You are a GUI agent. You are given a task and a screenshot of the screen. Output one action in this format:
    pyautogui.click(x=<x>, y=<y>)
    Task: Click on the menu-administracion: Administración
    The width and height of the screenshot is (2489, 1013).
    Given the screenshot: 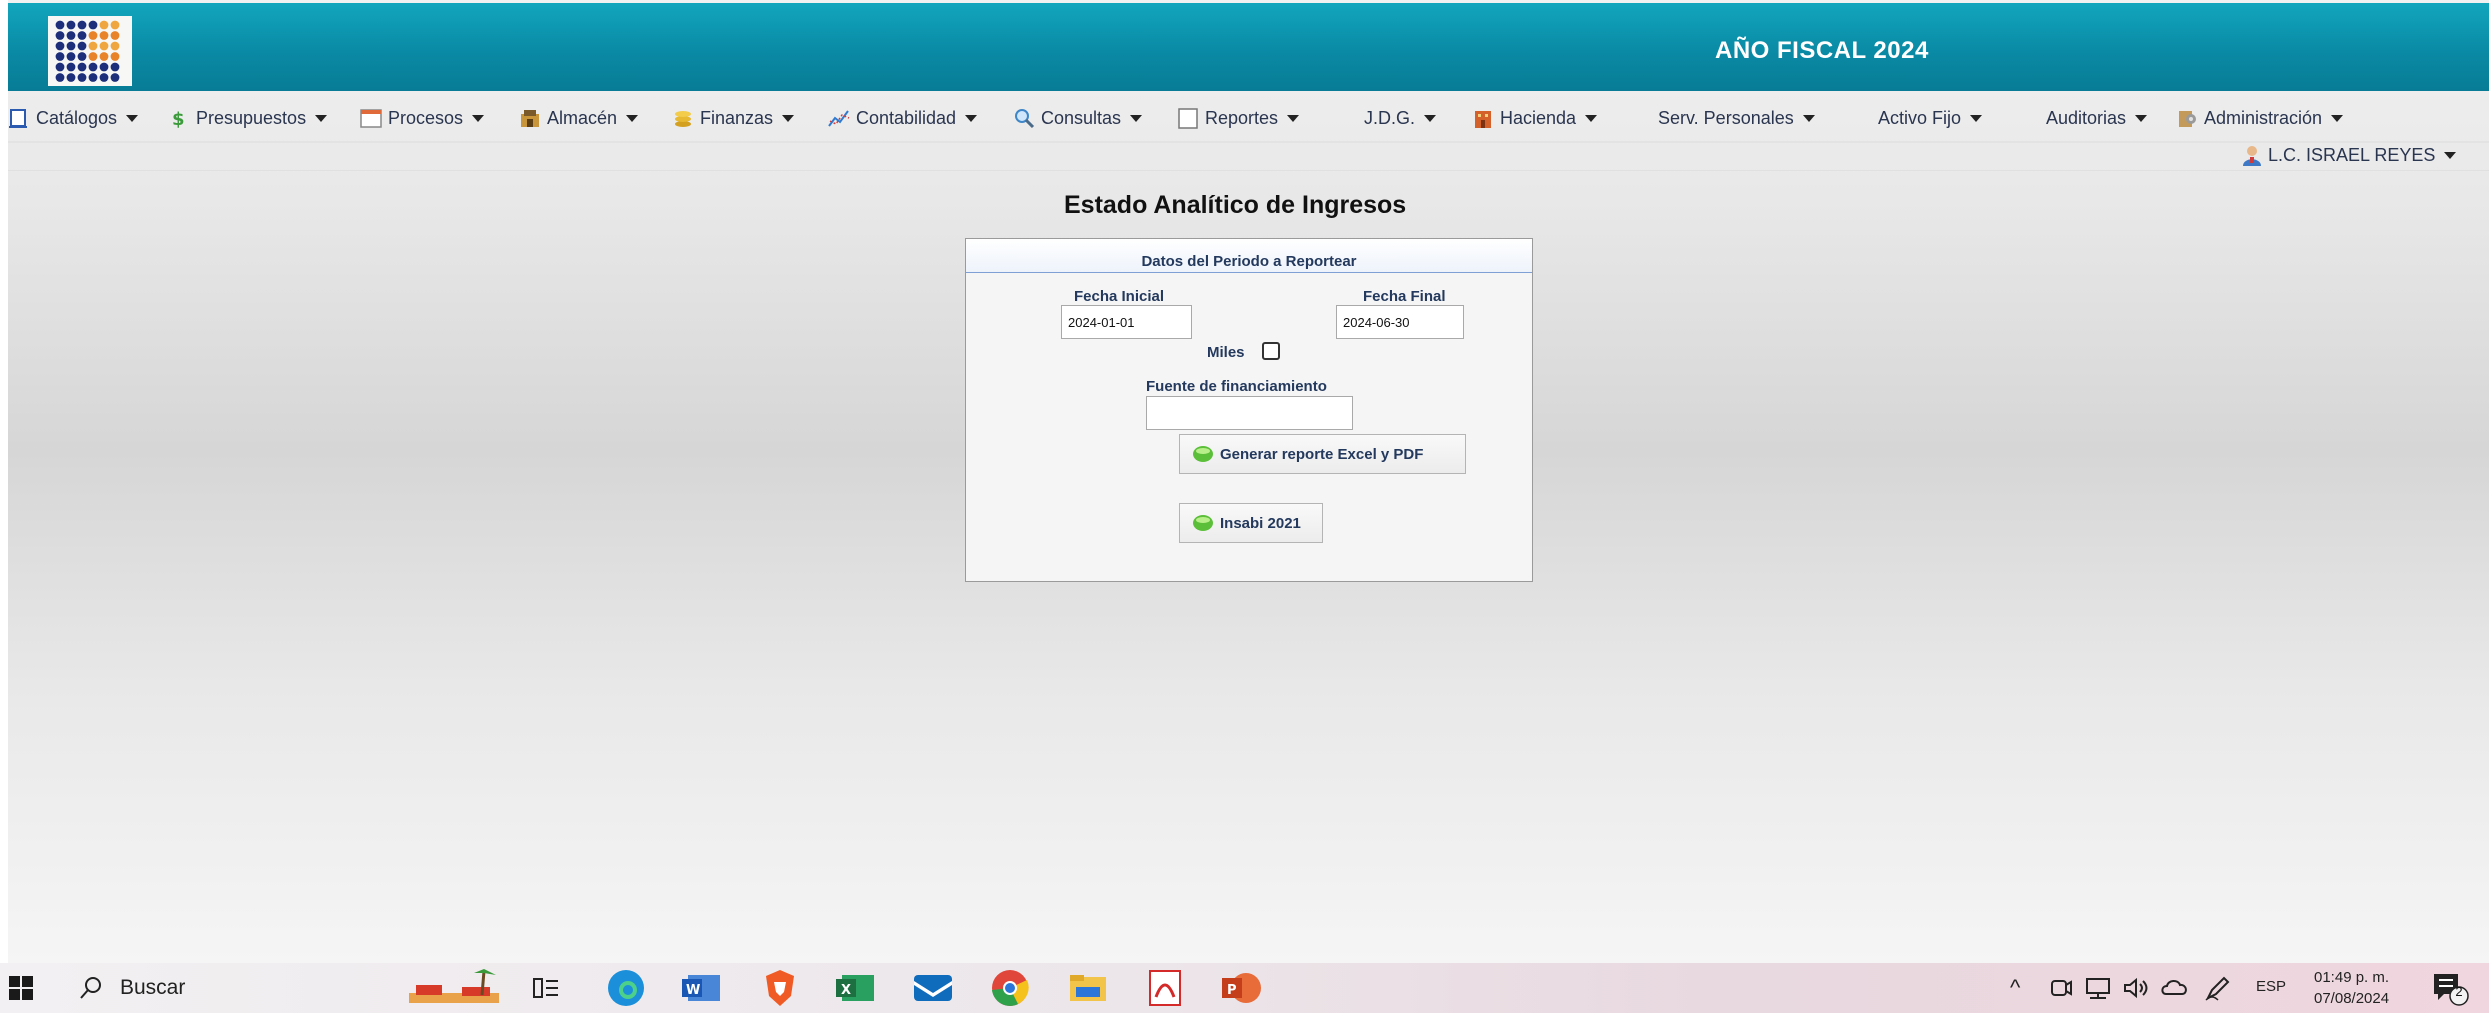 What is the action you would take?
    pyautogui.click(x=2260, y=118)
    